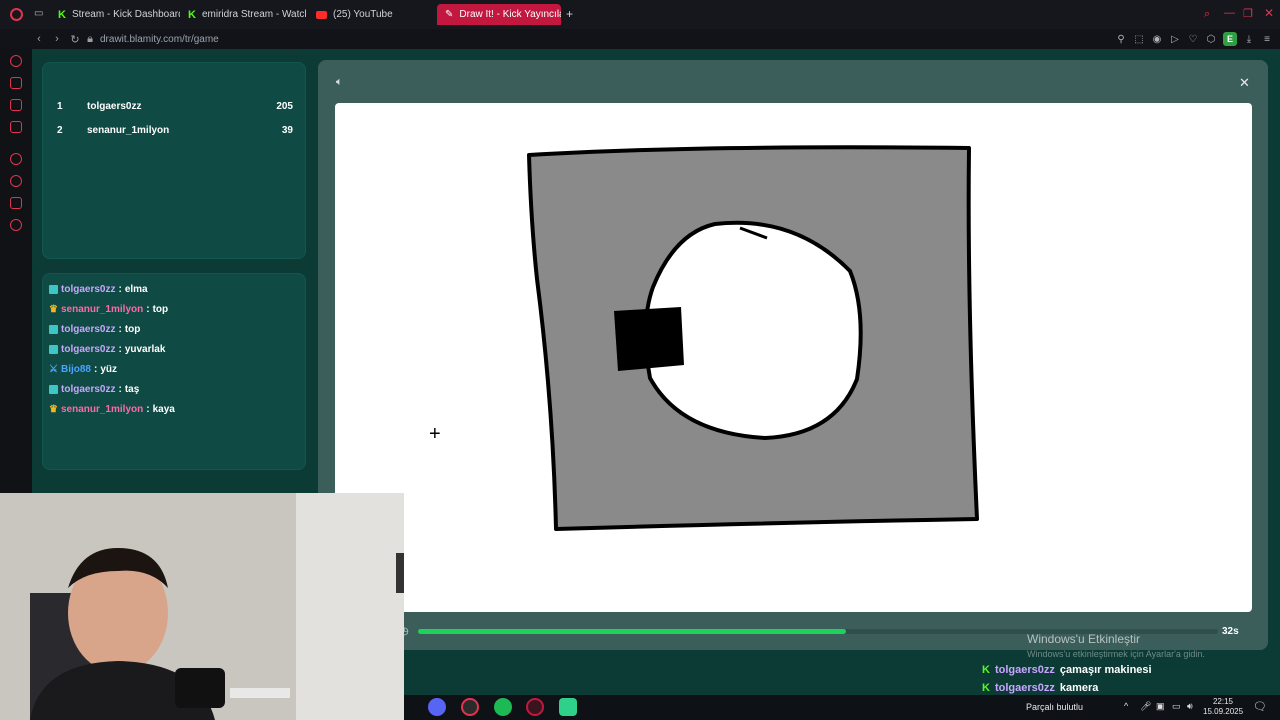 This screenshot has height=720, width=1280. What do you see at coordinates (1024, 670) in the screenshot?
I see `overlay-username: tolgaers0zz` at bounding box center [1024, 670].